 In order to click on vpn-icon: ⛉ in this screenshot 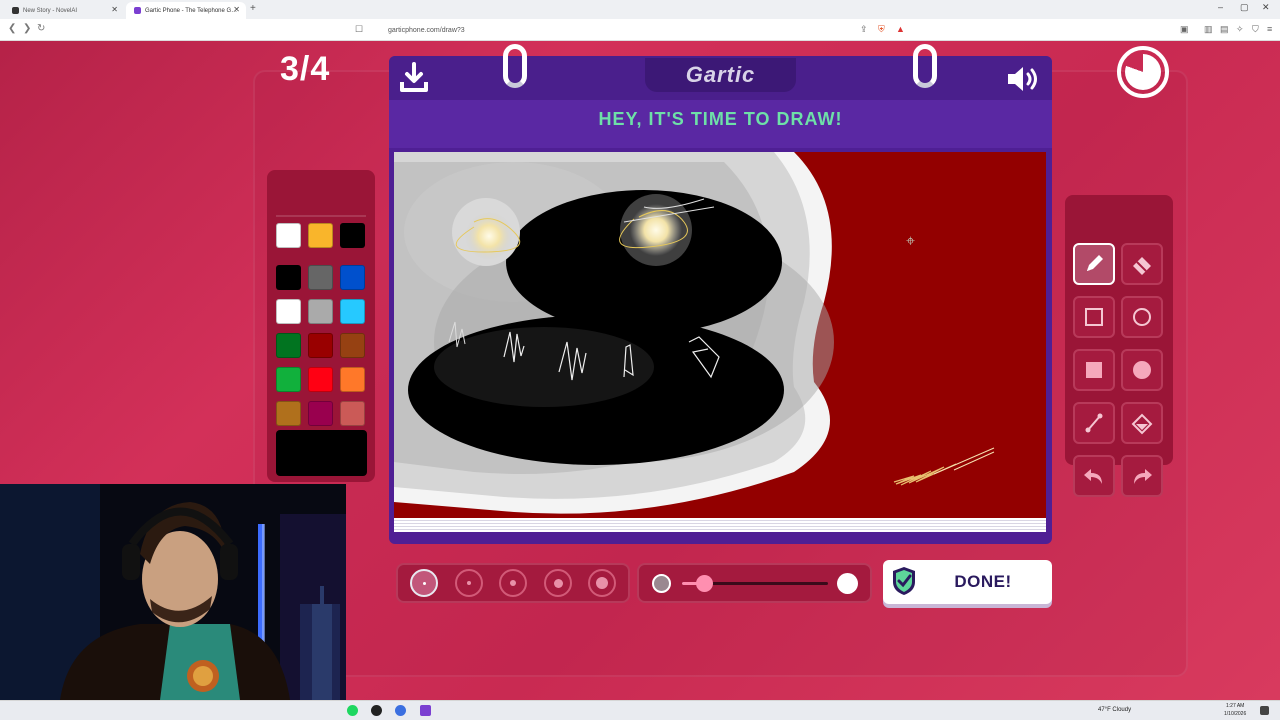, I will do `click(1255, 29)`.